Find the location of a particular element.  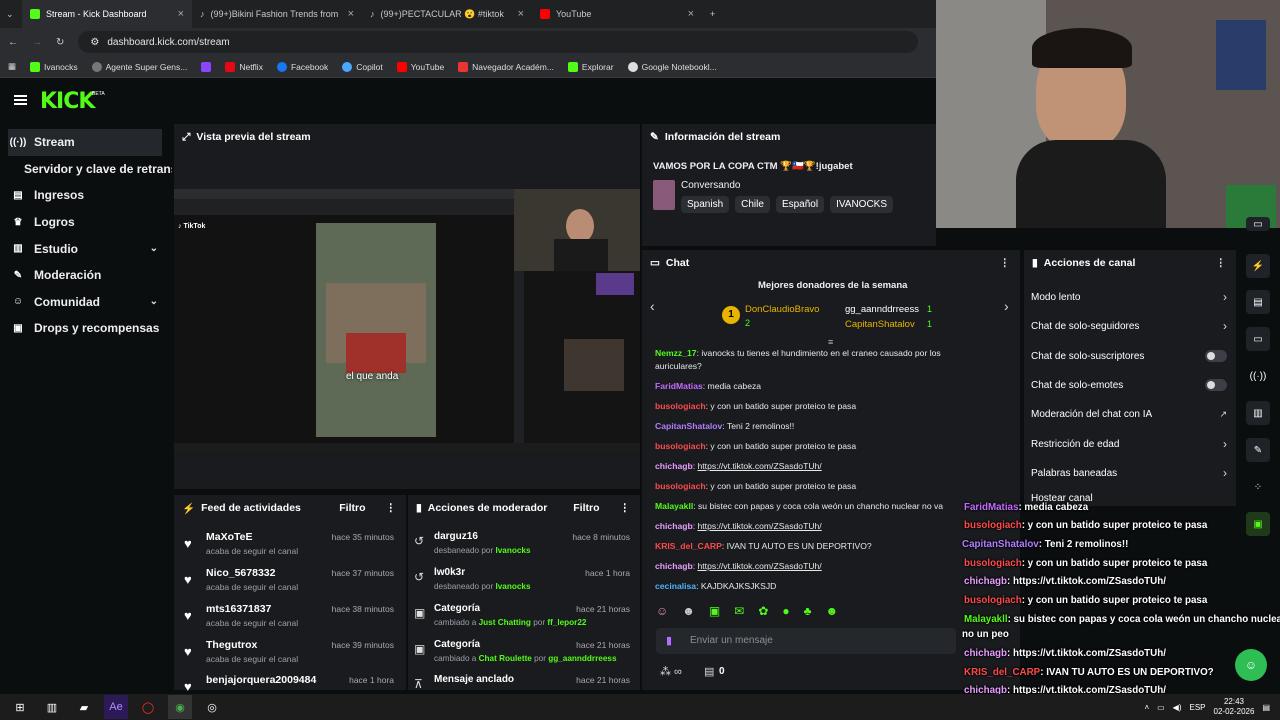

task-view-icon: ▥ is located at coordinates (52, 707).